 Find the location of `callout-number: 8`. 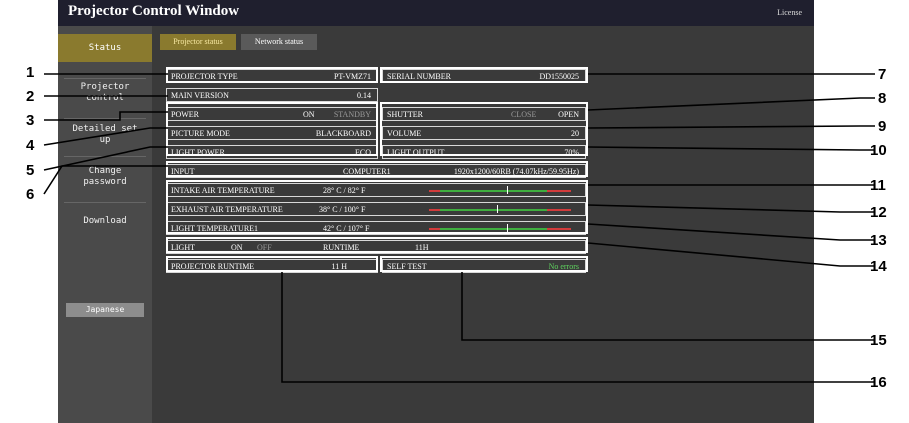

callout-number: 8 is located at coordinates (882, 98).